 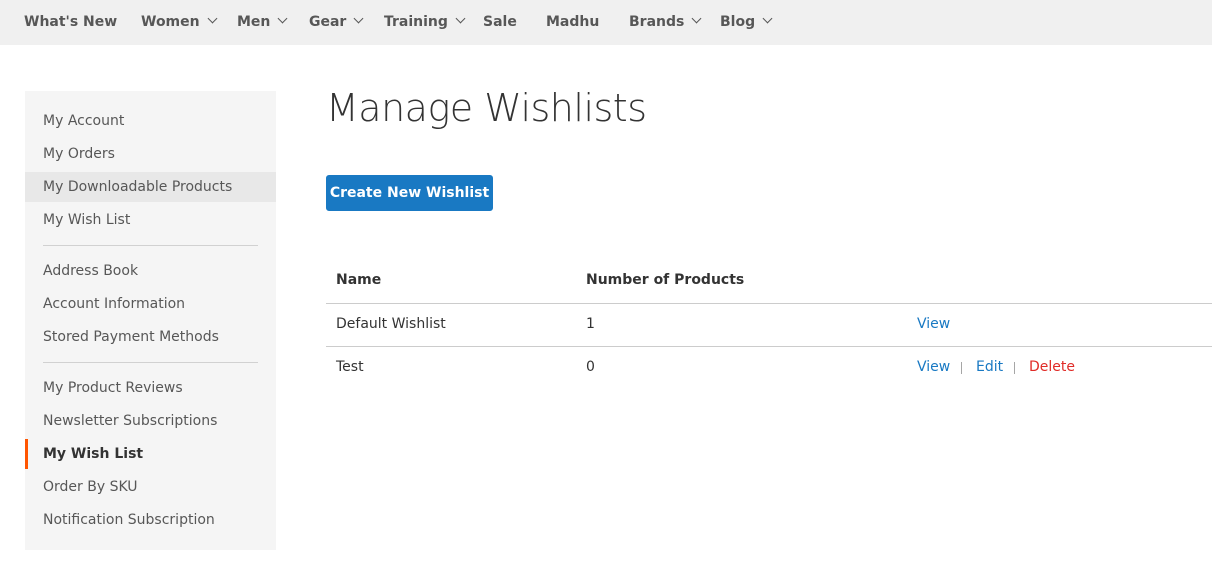 What do you see at coordinates (262, 22) in the screenshot?
I see `nav-item-men: Men` at bounding box center [262, 22].